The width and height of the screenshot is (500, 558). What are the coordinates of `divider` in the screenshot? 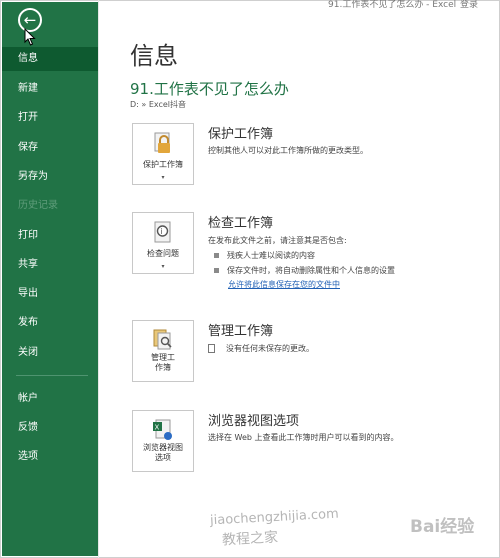 It's located at (98, 279).